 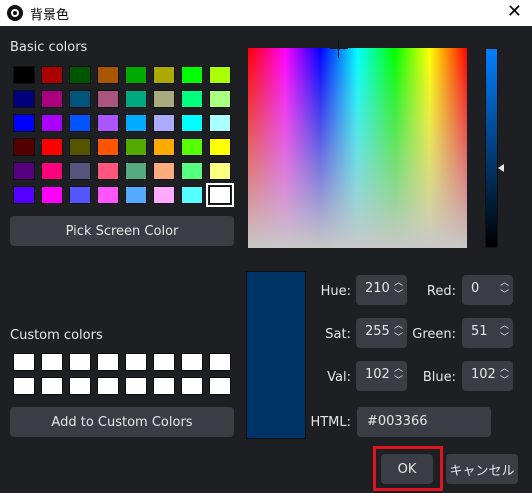 What do you see at coordinates (122, 374) in the screenshot?
I see `custom-colors-grid` at bounding box center [122, 374].